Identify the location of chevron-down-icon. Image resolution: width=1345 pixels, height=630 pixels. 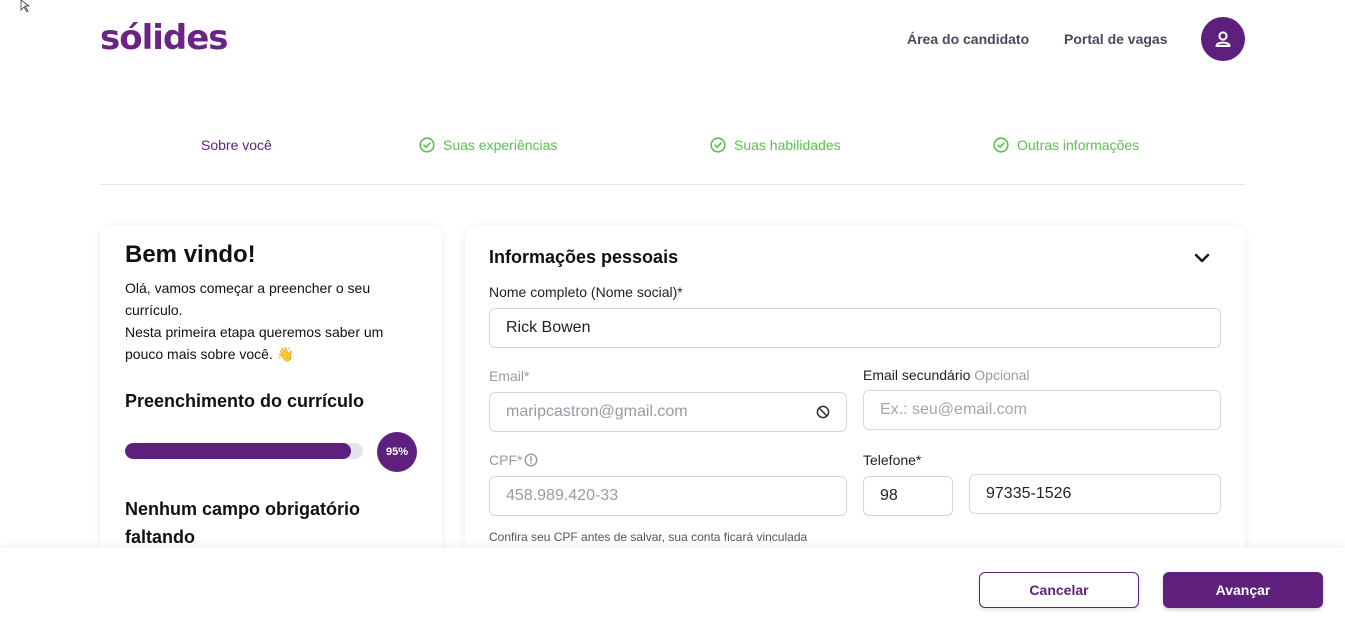
(1202, 258).